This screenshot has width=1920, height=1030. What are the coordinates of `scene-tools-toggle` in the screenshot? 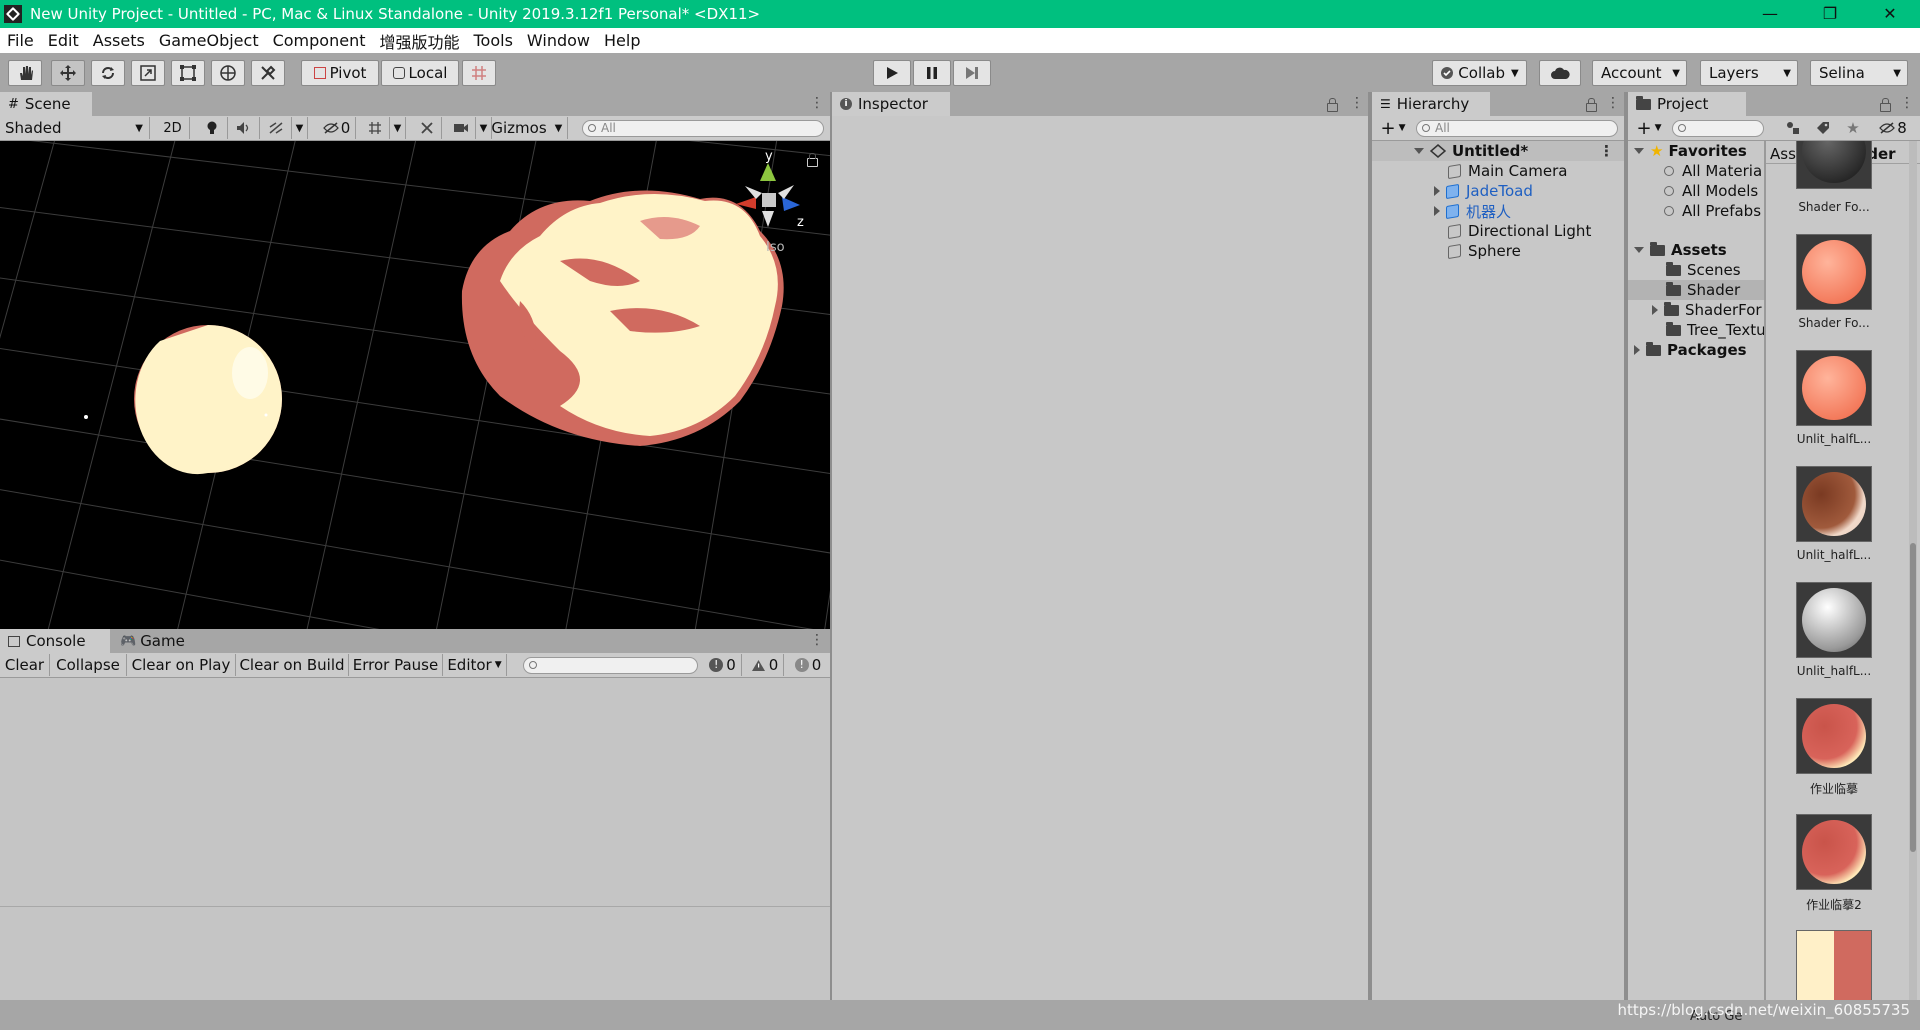 It's located at (427, 128).